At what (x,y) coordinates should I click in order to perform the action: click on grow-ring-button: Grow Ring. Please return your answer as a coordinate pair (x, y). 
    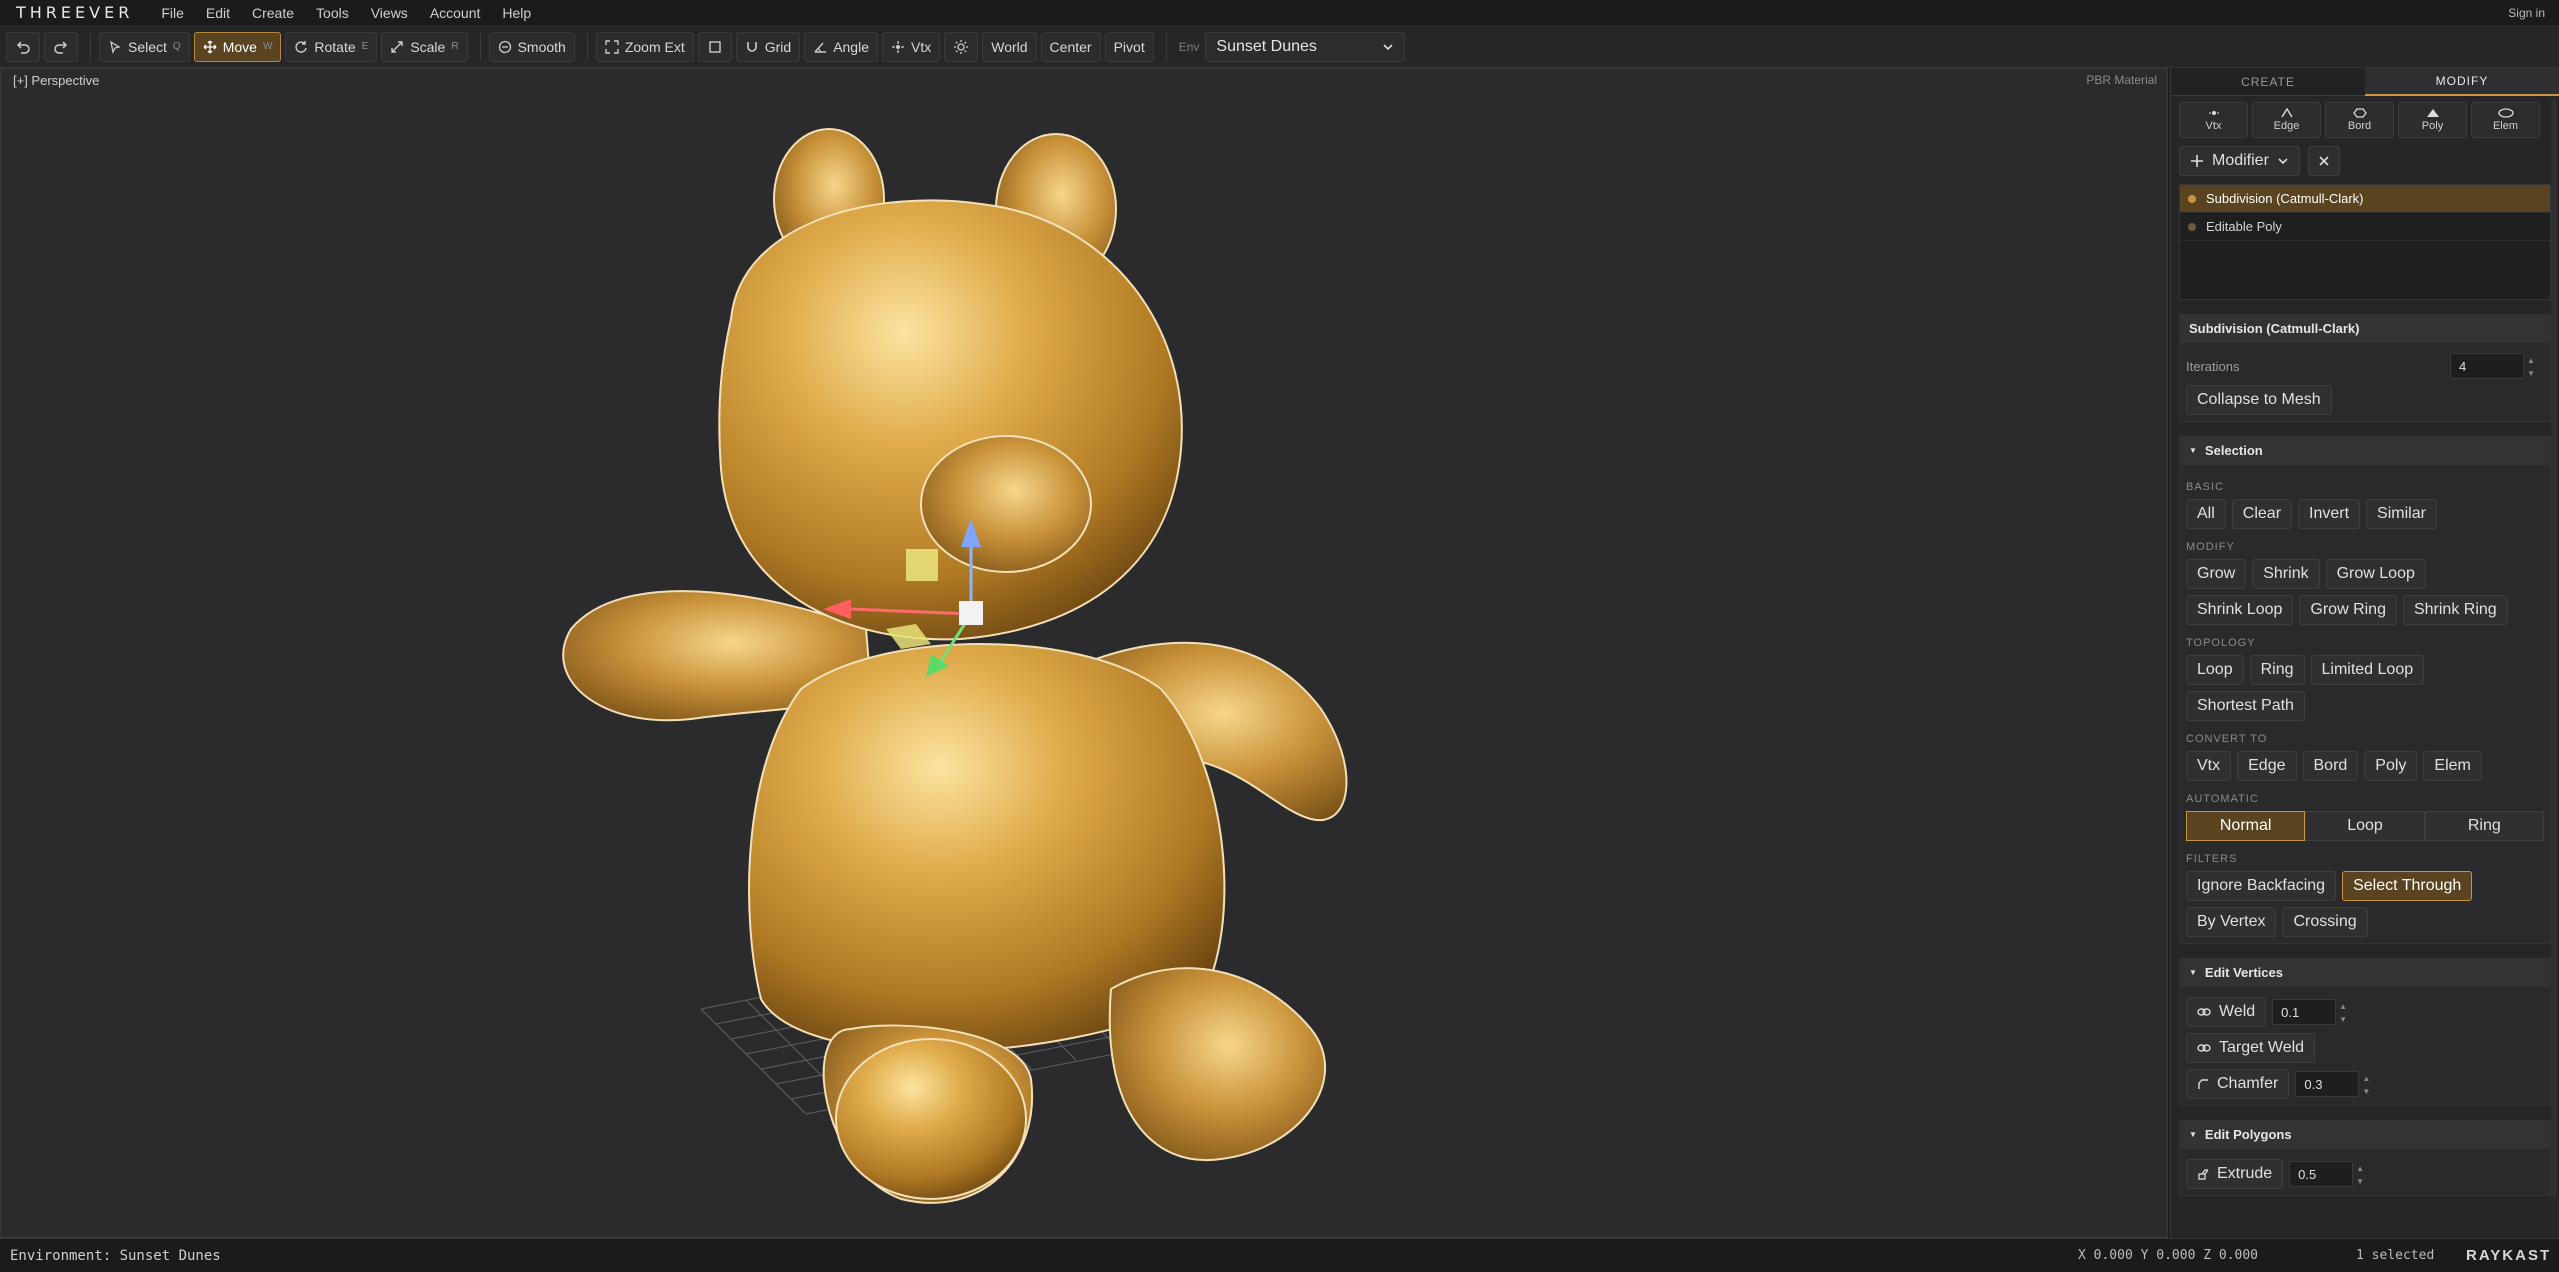
    Looking at the image, I should click on (2348, 610).